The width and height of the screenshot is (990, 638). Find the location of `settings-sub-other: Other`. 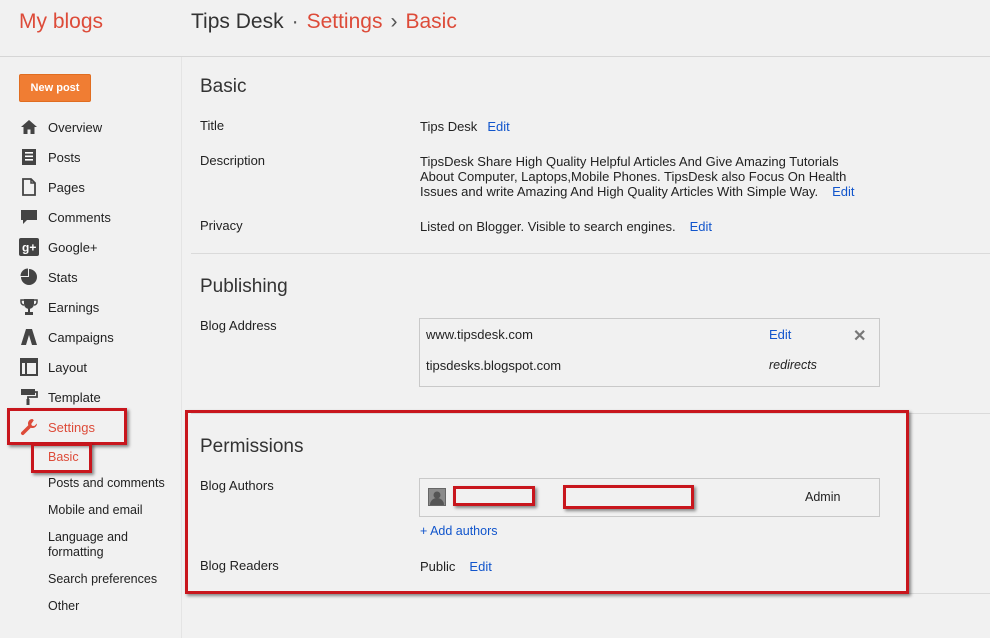

settings-sub-other: Other is located at coordinates (63, 606).